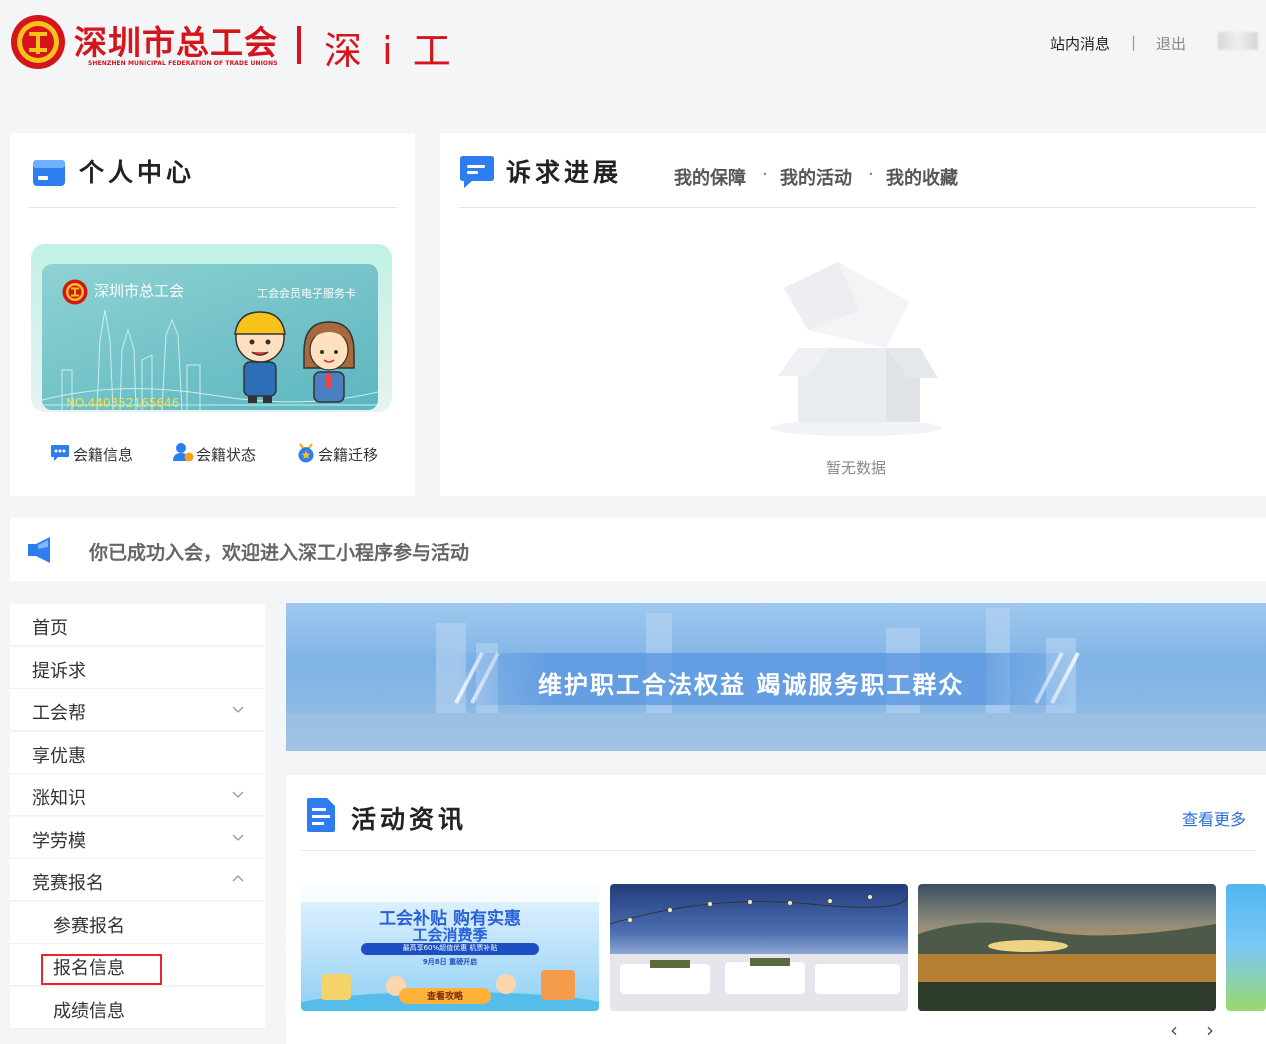  Describe the element at coordinates (137, 710) in the screenshot. I see `sidebar-item-union-help: 工会帮` at that location.